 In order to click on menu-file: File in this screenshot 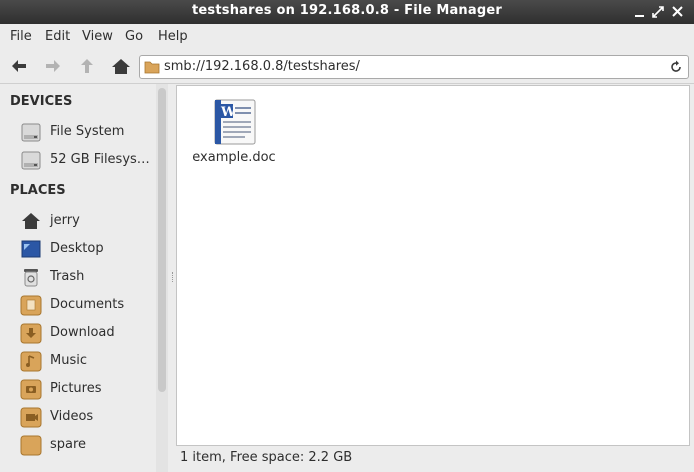, I will do `click(21, 36)`.